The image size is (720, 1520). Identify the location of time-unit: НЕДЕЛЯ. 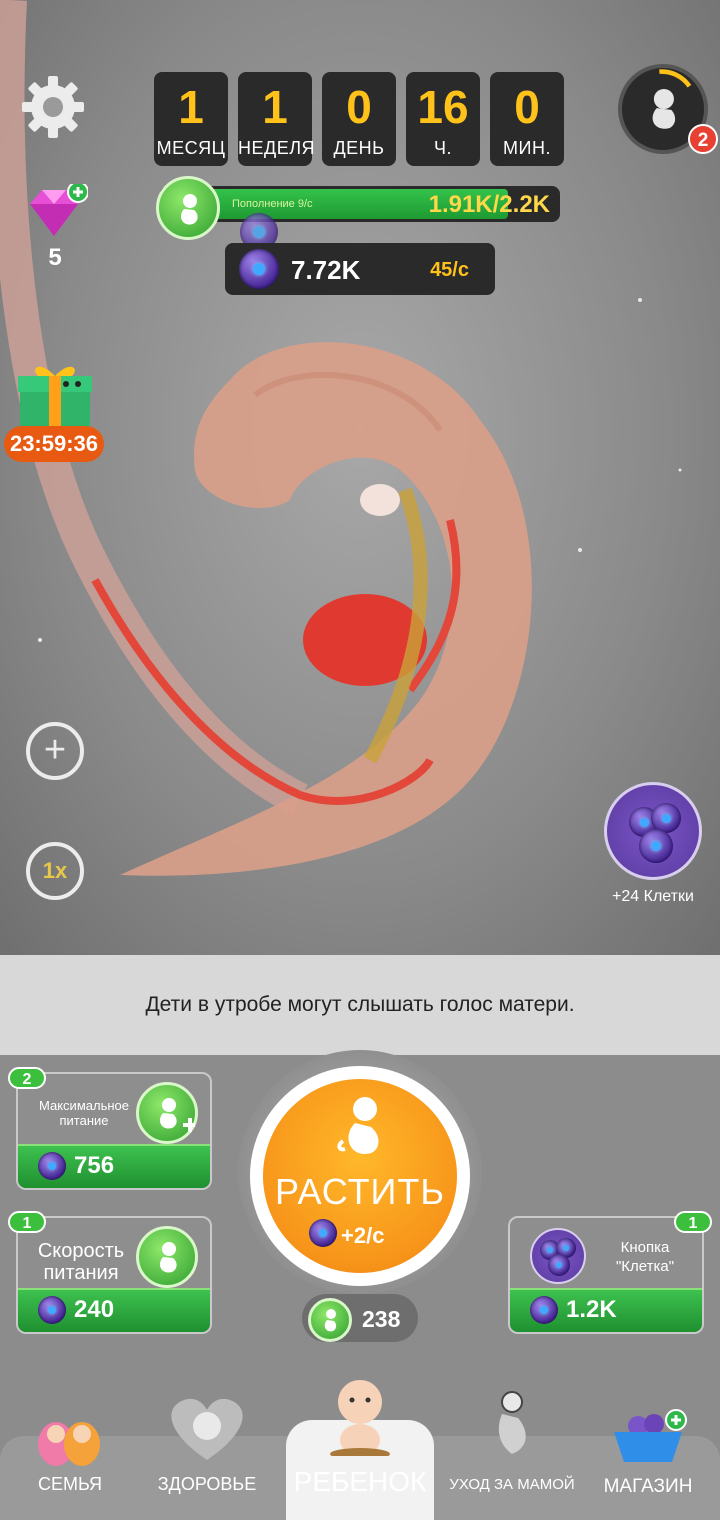
(277, 148).